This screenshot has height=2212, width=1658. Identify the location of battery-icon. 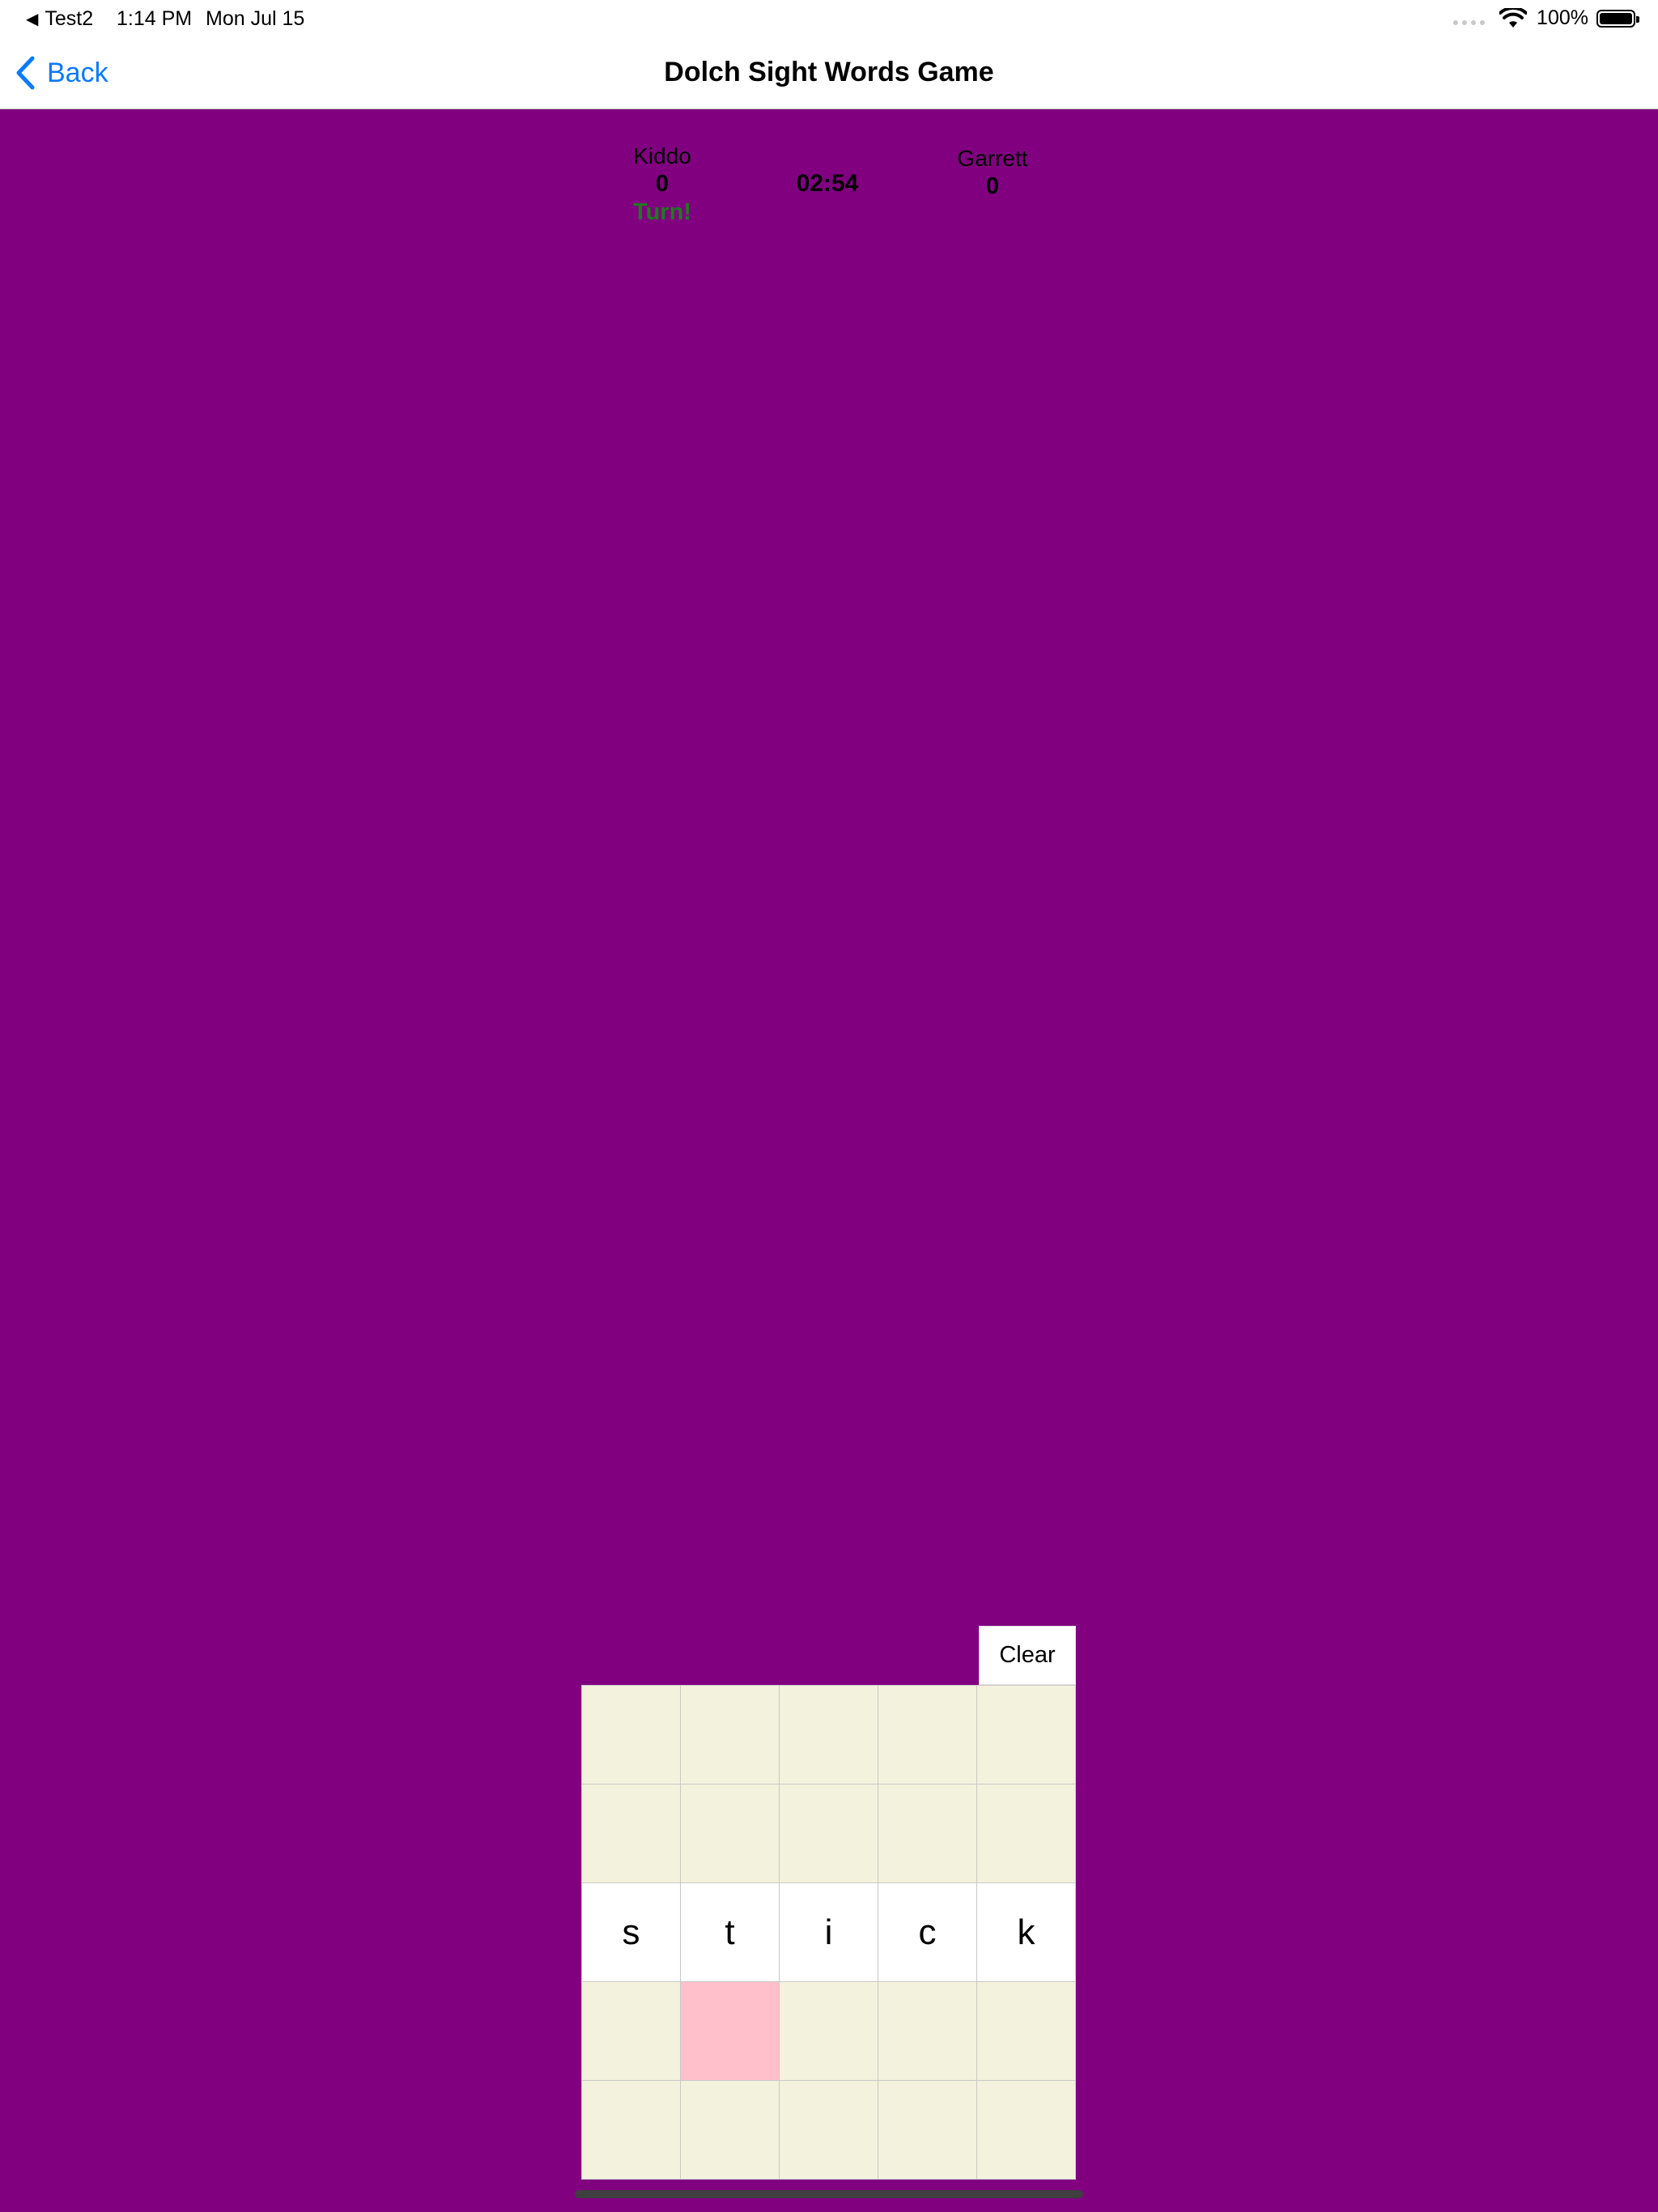
(1617, 19).